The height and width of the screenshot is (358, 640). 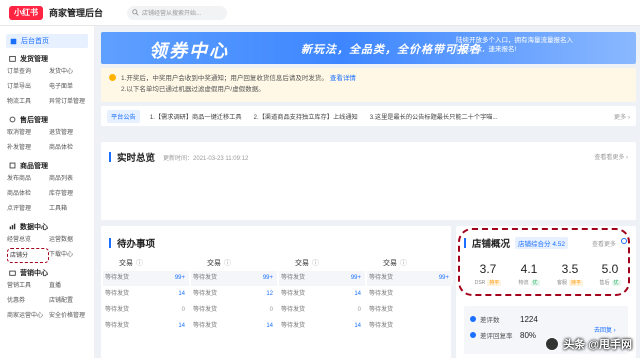 I want to click on sidebar-group-header: 商品管理, so click(x=47, y=165).